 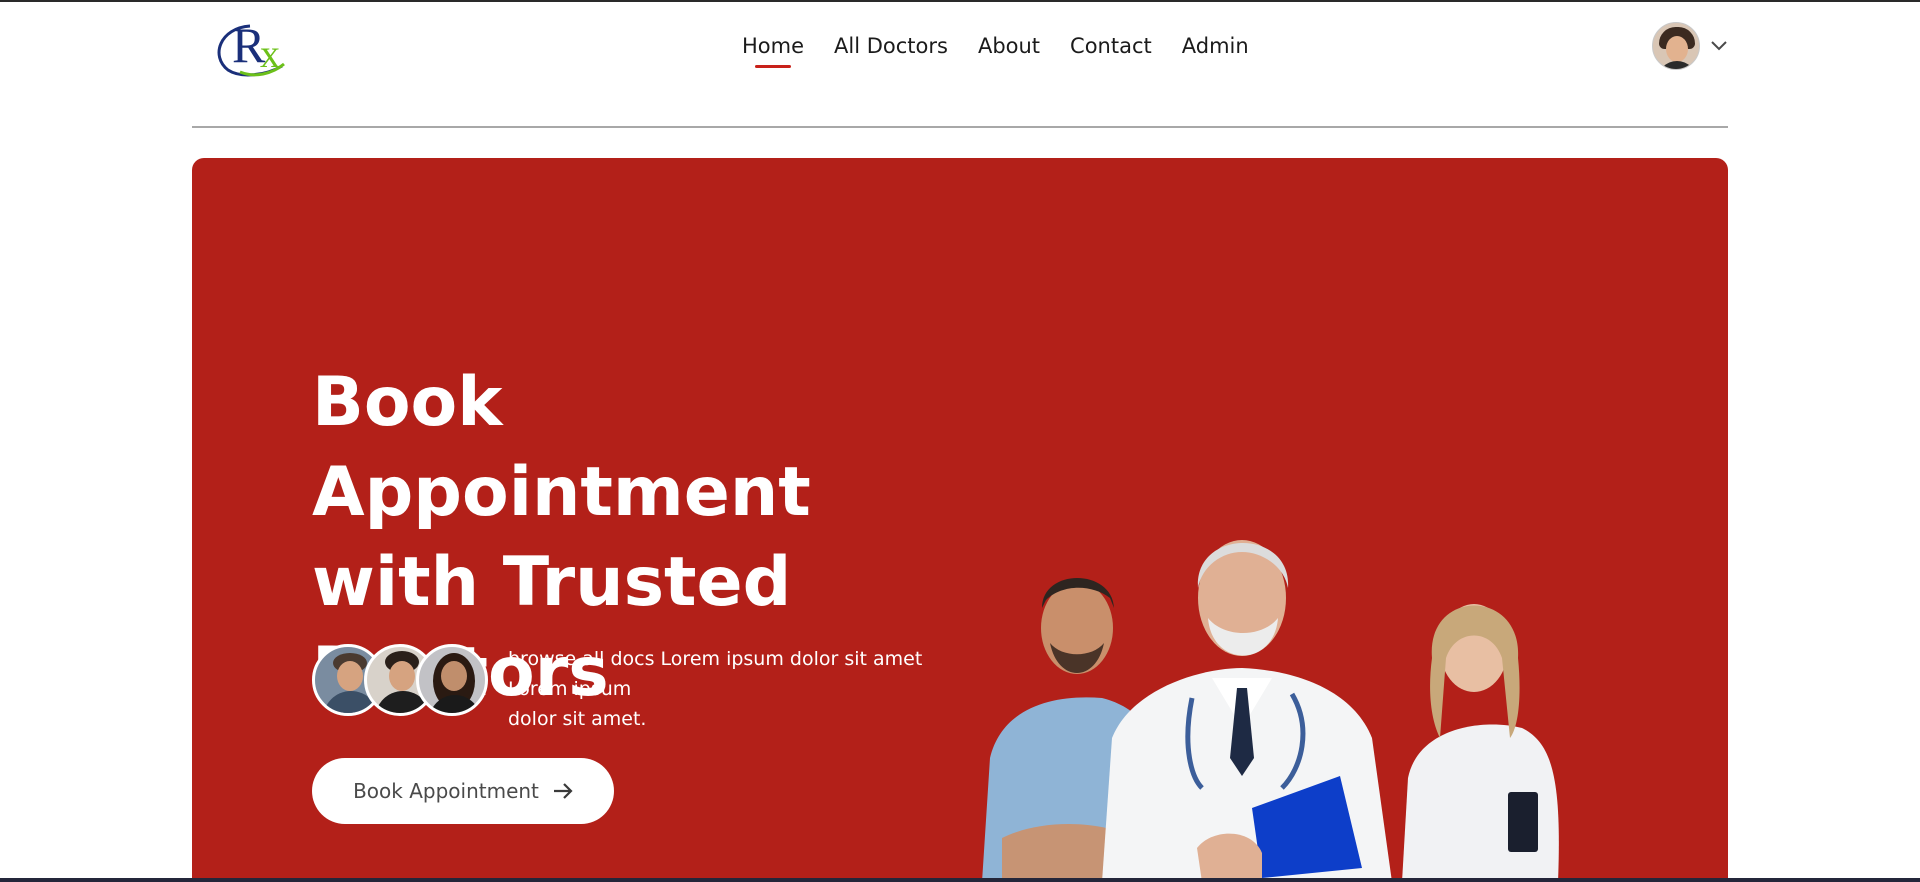 What do you see at coordinates (270, 53) in the screenshot?
I see `logo-letter-x: x` at bounding box center [270, 53].